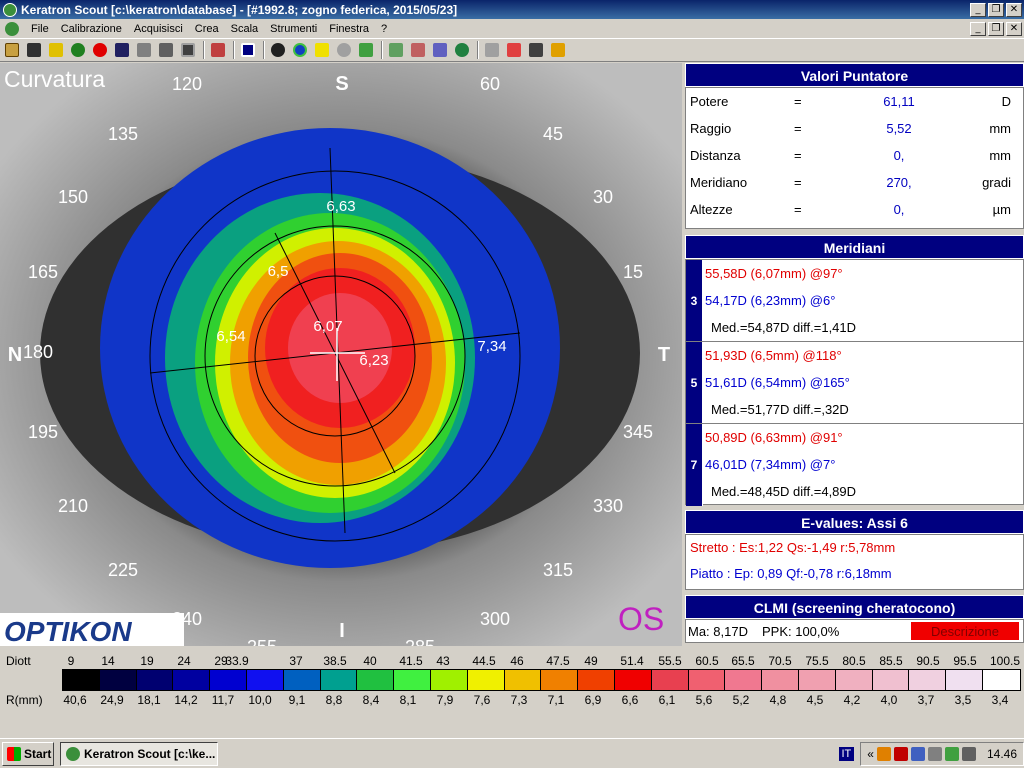  What do you see at coordinates (780, 661) in the screenshot?
I see `diott-value: 70.5` at bounding box center [780, 661].